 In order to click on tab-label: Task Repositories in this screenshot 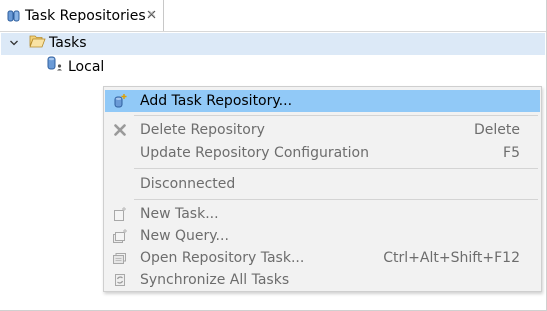, I will do `click(85, 16)`.